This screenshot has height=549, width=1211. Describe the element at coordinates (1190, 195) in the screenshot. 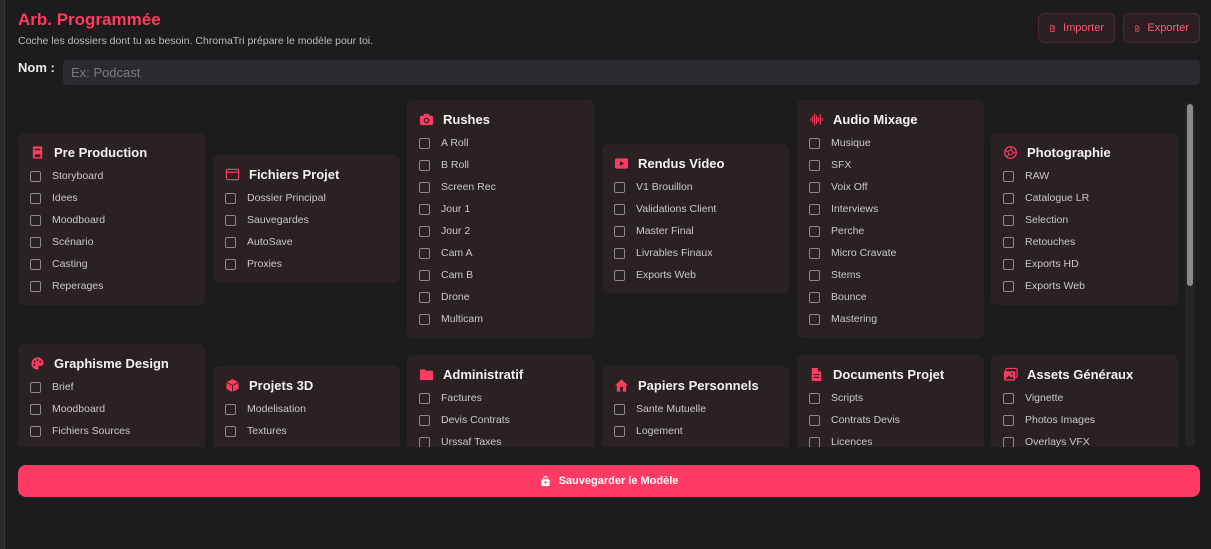

I see `scrollbar-thumb` at that location.